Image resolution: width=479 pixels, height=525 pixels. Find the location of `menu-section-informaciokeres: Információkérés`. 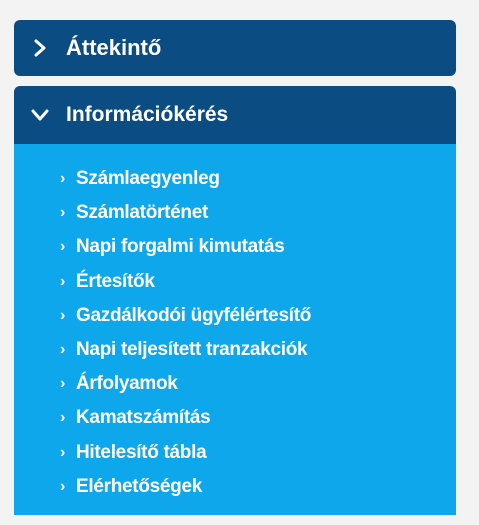

menu-section-informaciokeres: Információkérés is located at coordinates (235, 115).